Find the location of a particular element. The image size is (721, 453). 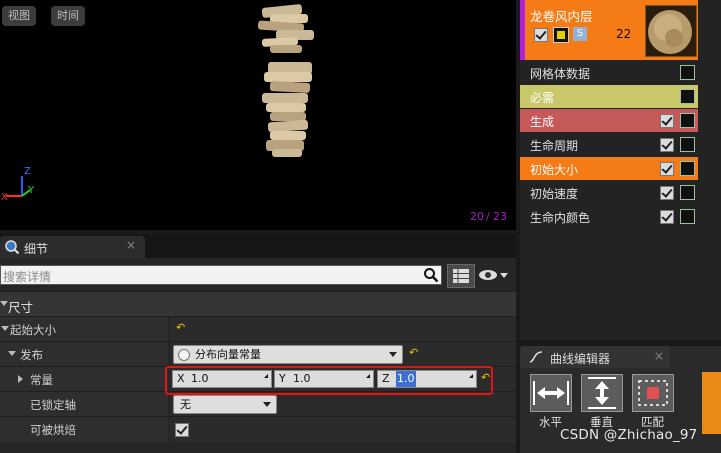

module-label: 生命内颜色 is located at coordinates (560, 218).